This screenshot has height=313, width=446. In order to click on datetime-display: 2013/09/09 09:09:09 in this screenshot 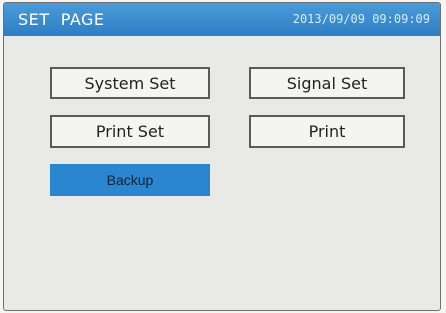, I will do `click(361, 19)`.